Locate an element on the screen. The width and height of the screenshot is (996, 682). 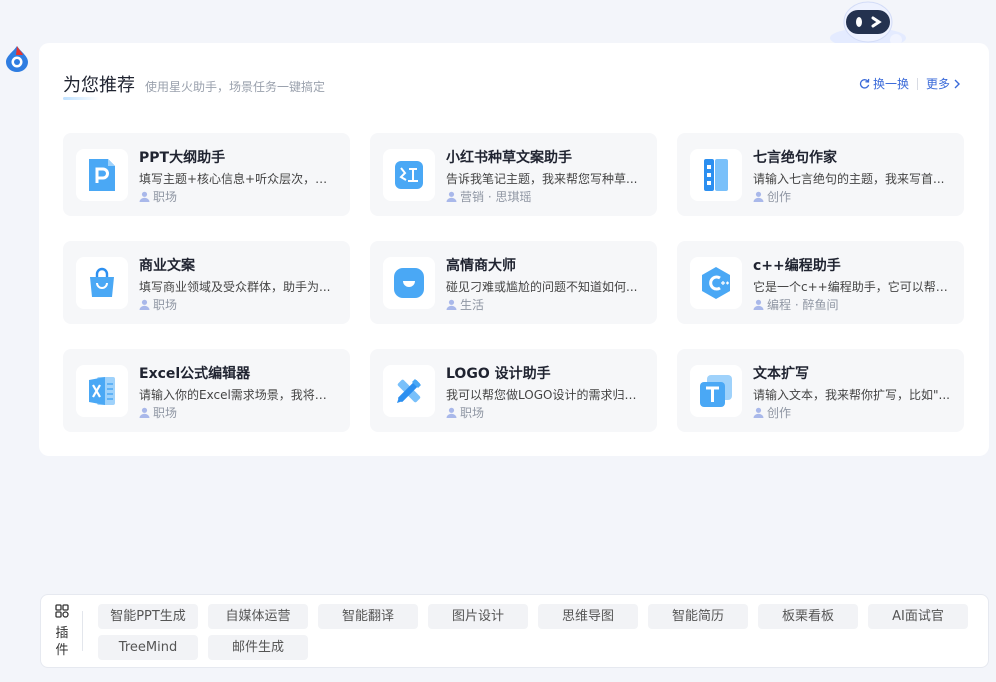
assistant-card: LOGO 设计助手 我可以帮您做LOGO设计的需求归纳... 职场 is located at coordinates (513, 390).